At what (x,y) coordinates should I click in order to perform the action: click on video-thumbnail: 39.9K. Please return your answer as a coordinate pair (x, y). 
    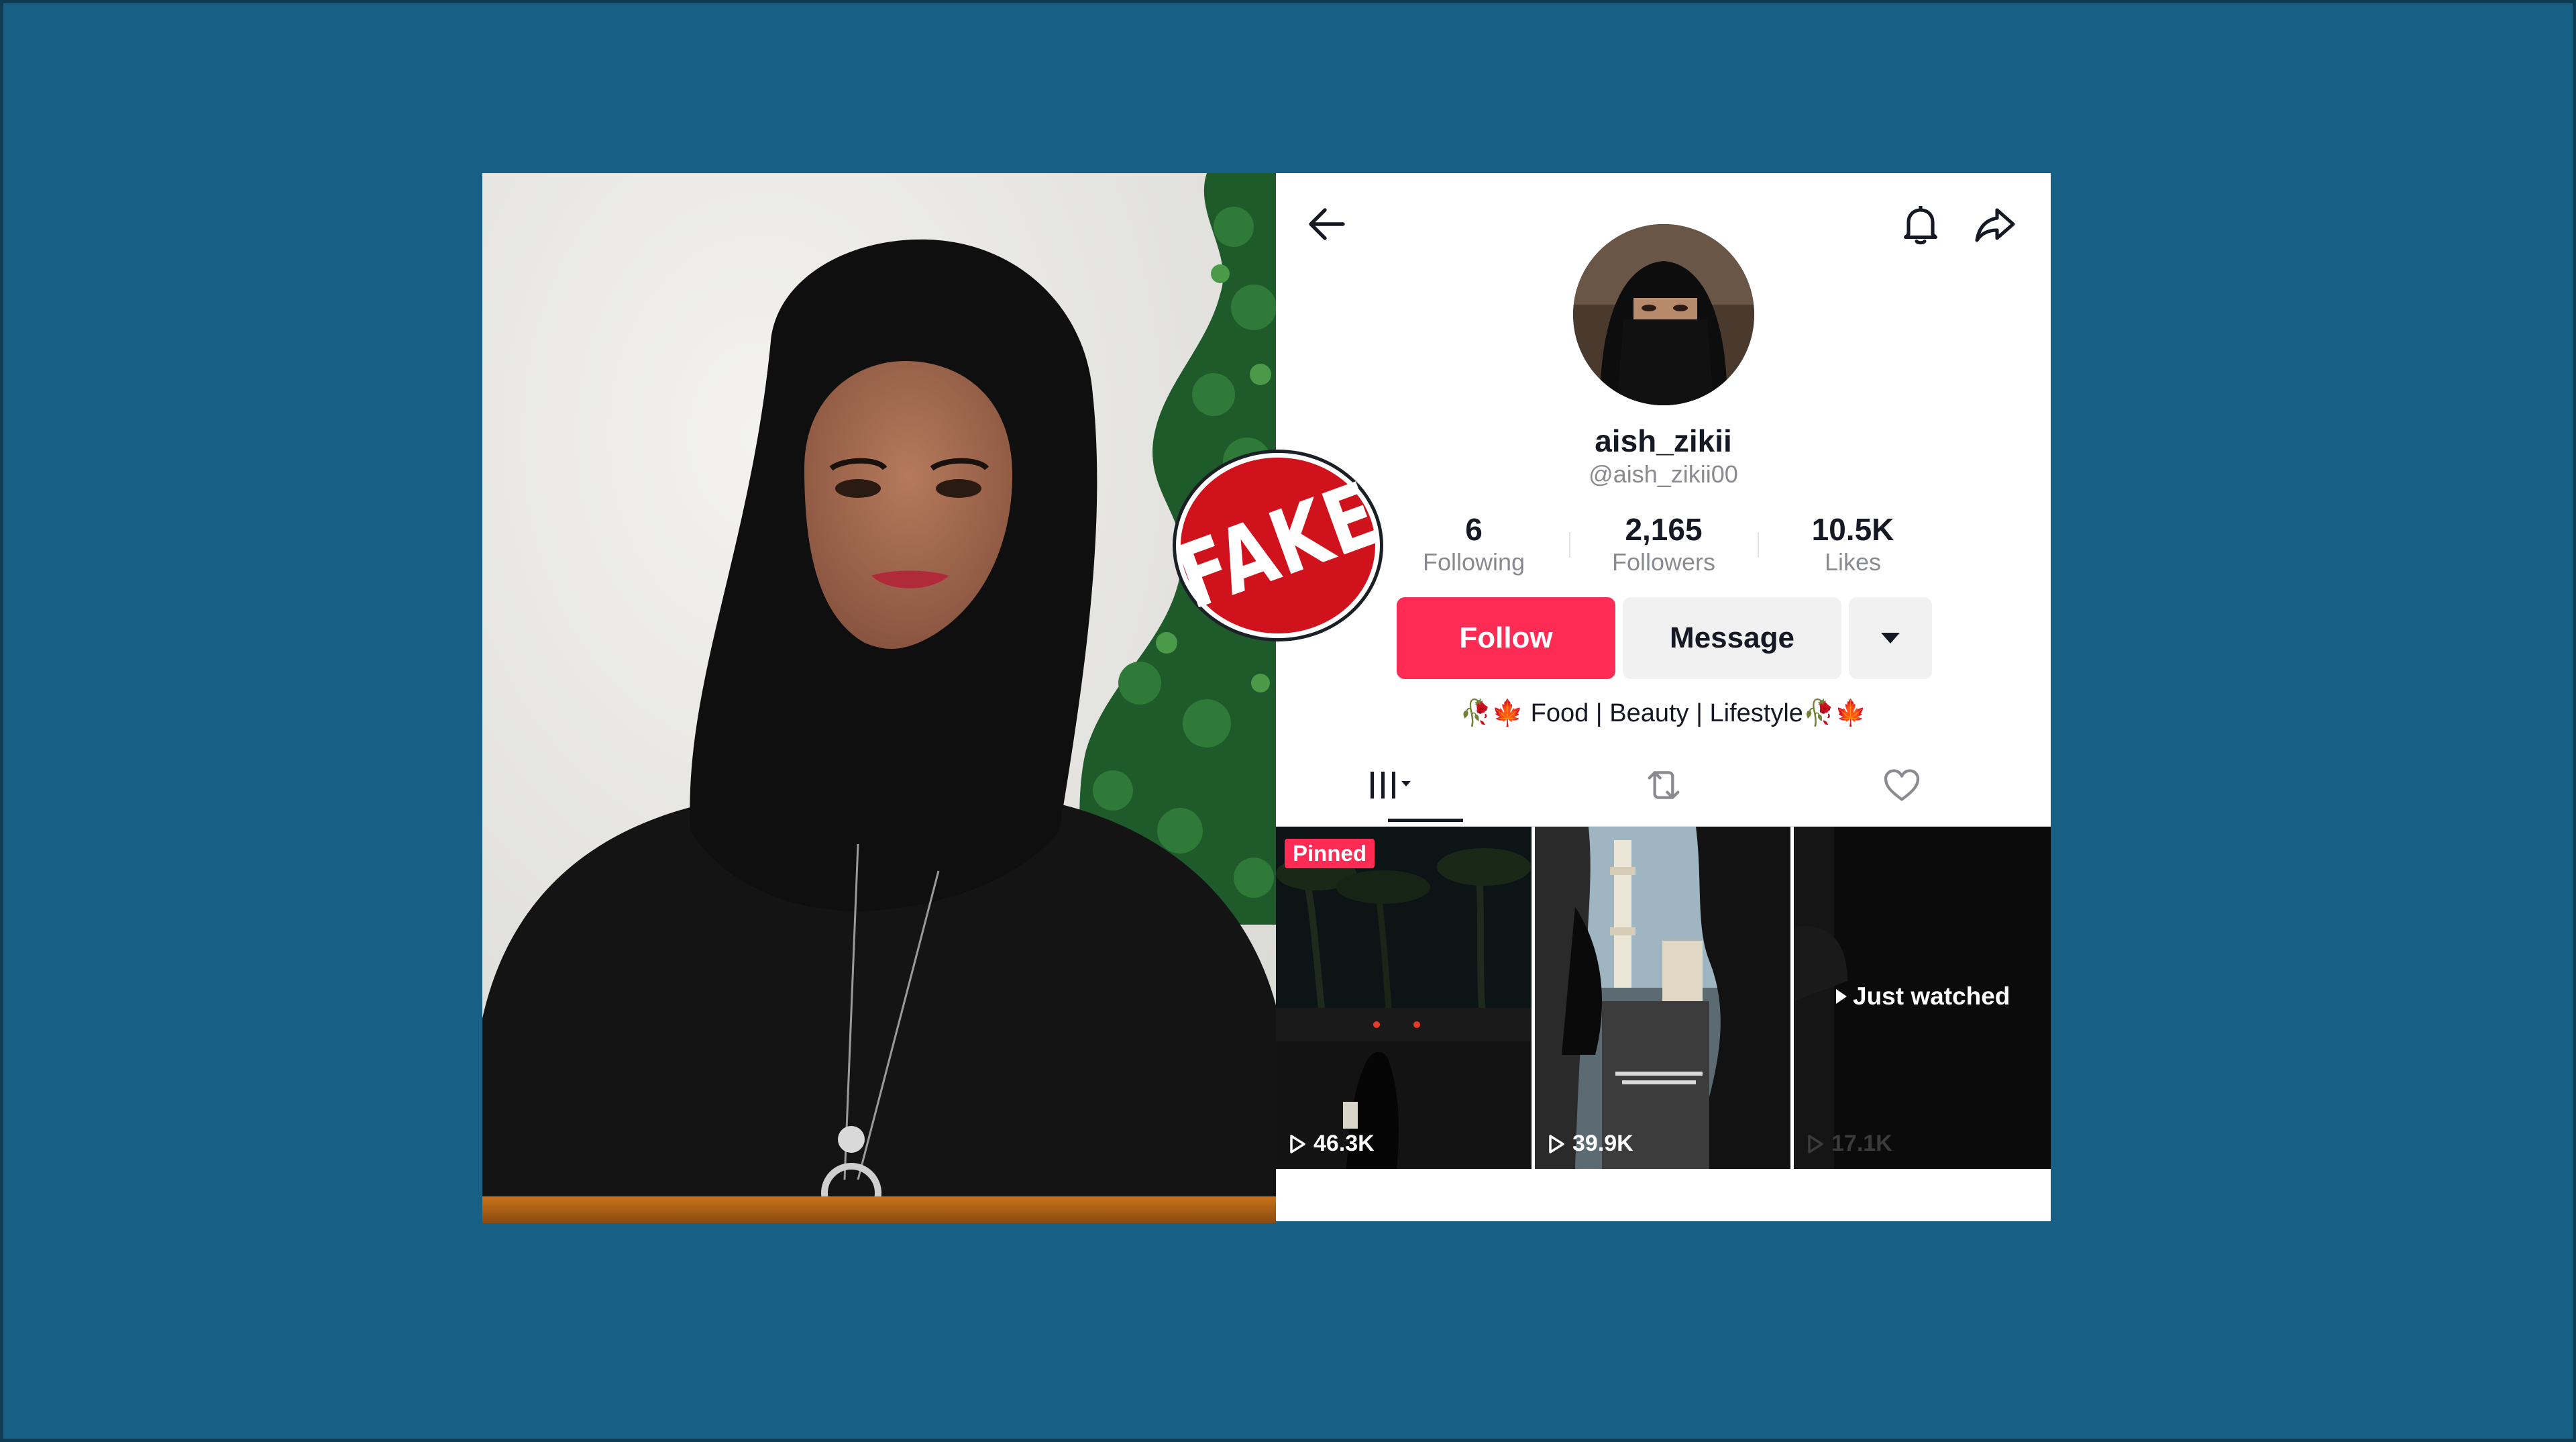
    Looking at the image, I should click on (1662, 998).